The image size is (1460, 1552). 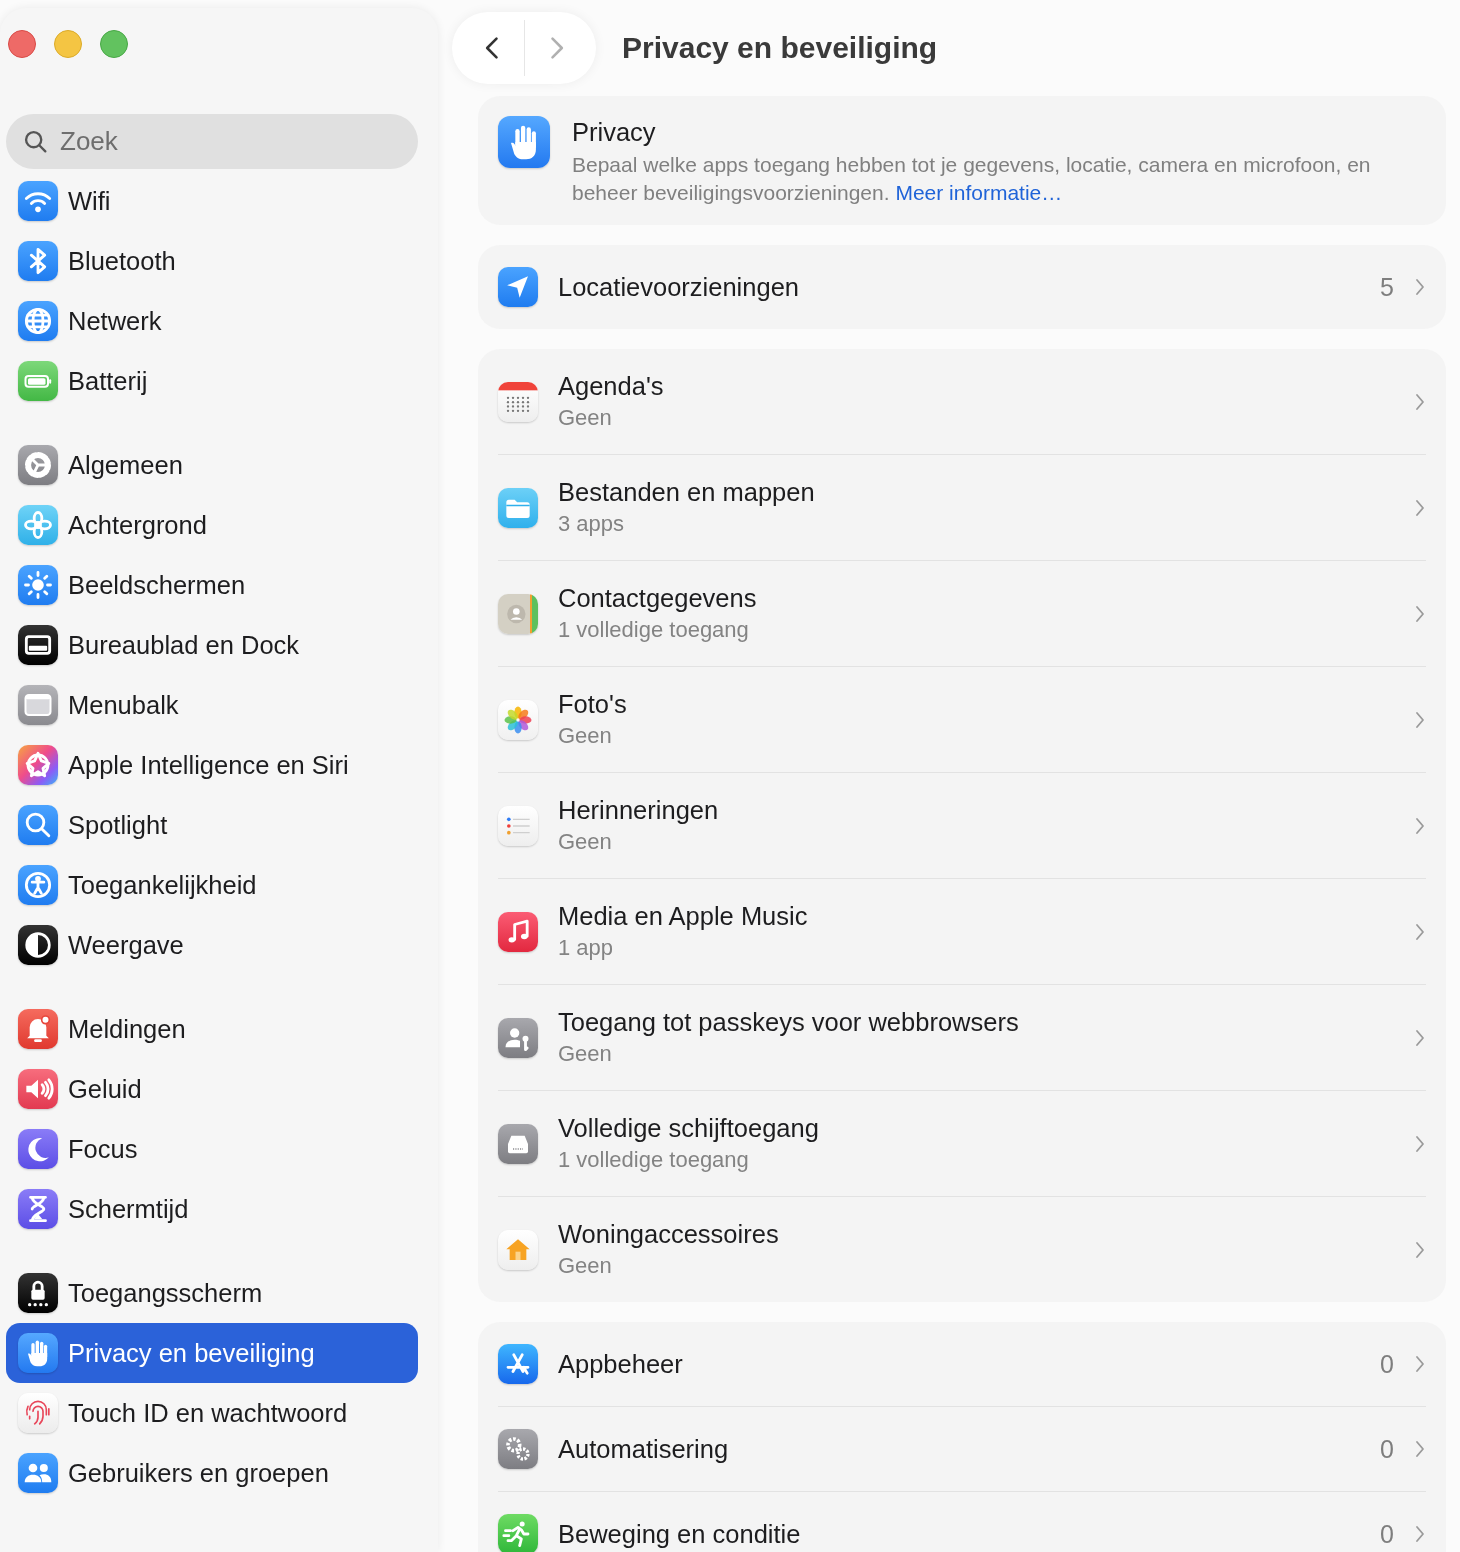 I want to click on zoom-button, so click(x=114, y=44).